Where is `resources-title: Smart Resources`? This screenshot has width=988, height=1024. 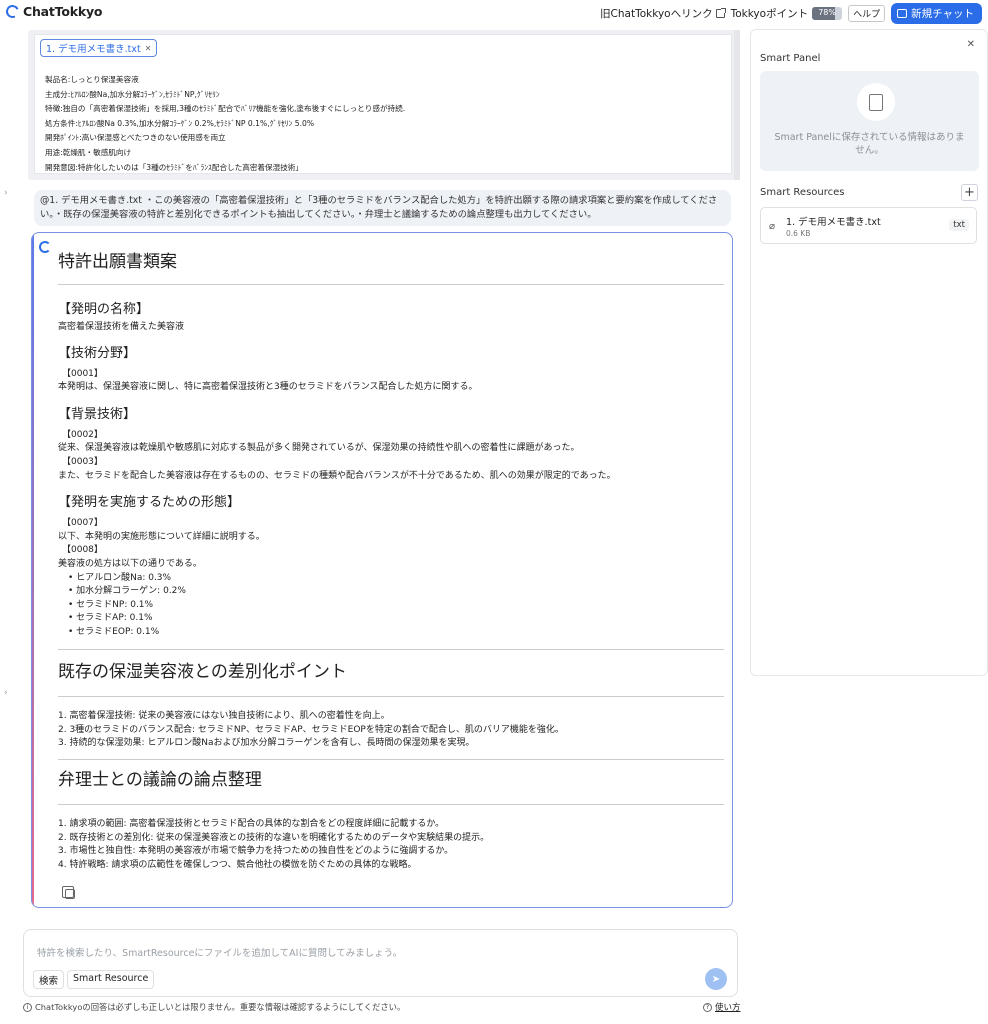 resources-title: Smart Resources is located at coordinates (802, 192).